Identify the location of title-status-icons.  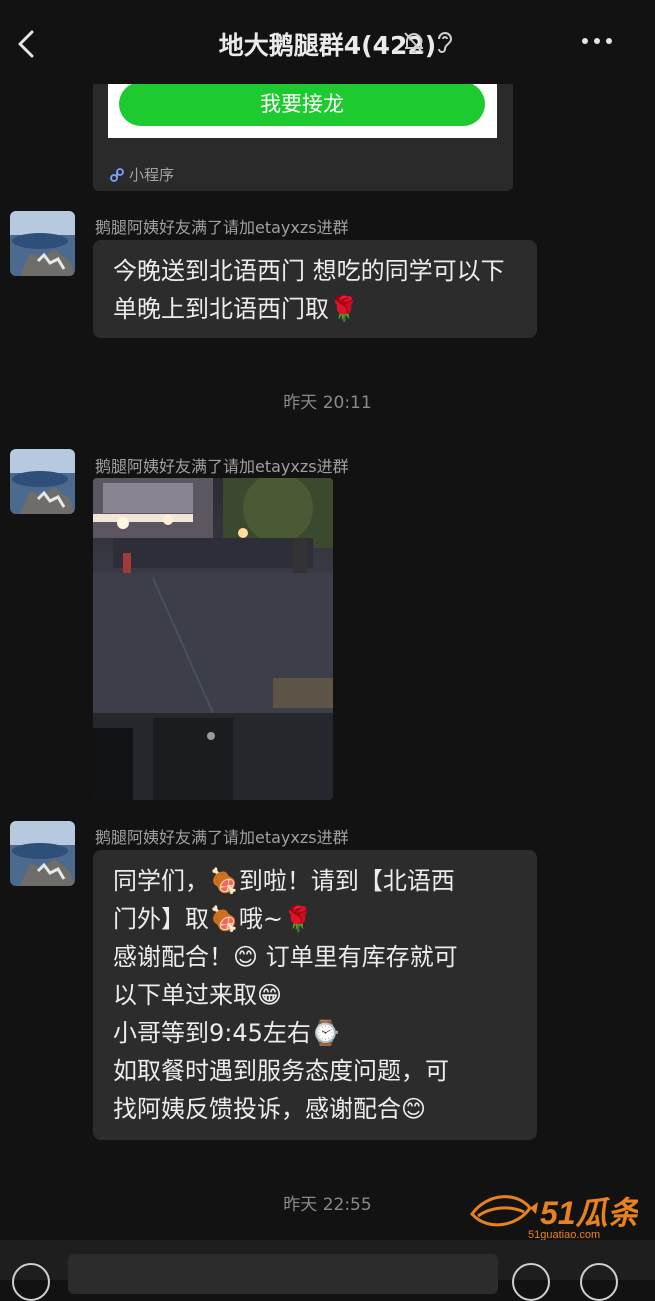
(428, 43).